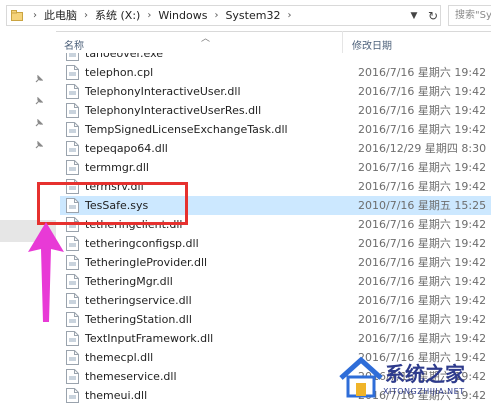 The image size is (491, 405). I want to click on file-name: themecpl.dll, so click(119, 357).